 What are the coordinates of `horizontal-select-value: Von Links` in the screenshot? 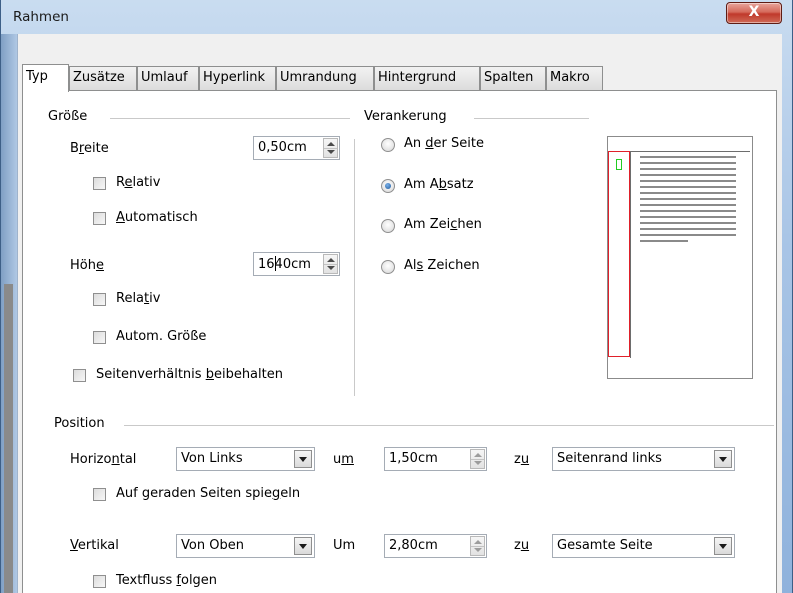 It's located at (212, 458).